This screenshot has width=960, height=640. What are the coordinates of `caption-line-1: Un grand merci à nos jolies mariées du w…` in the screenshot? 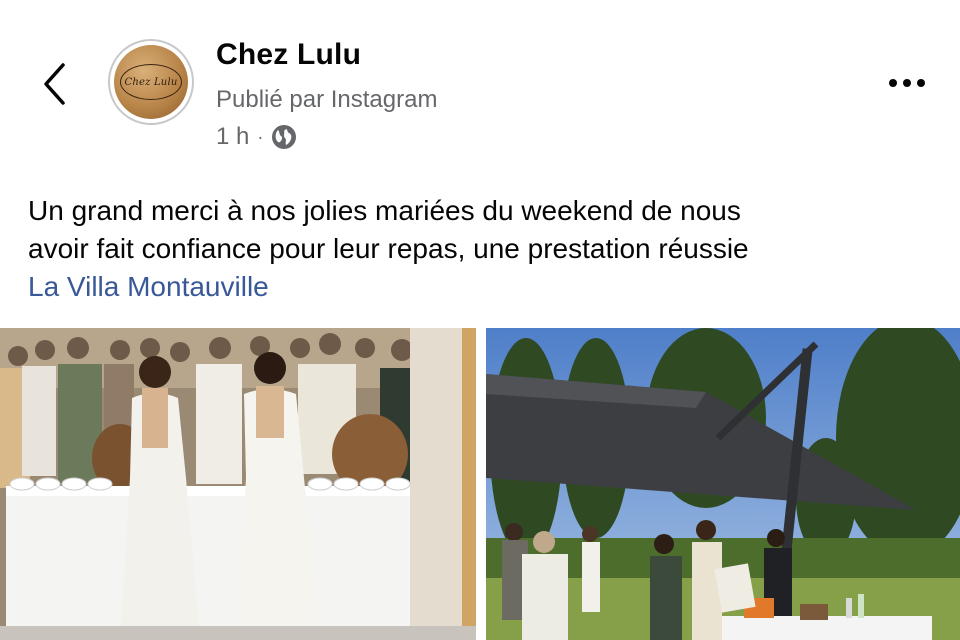 It's located at (384, 210).